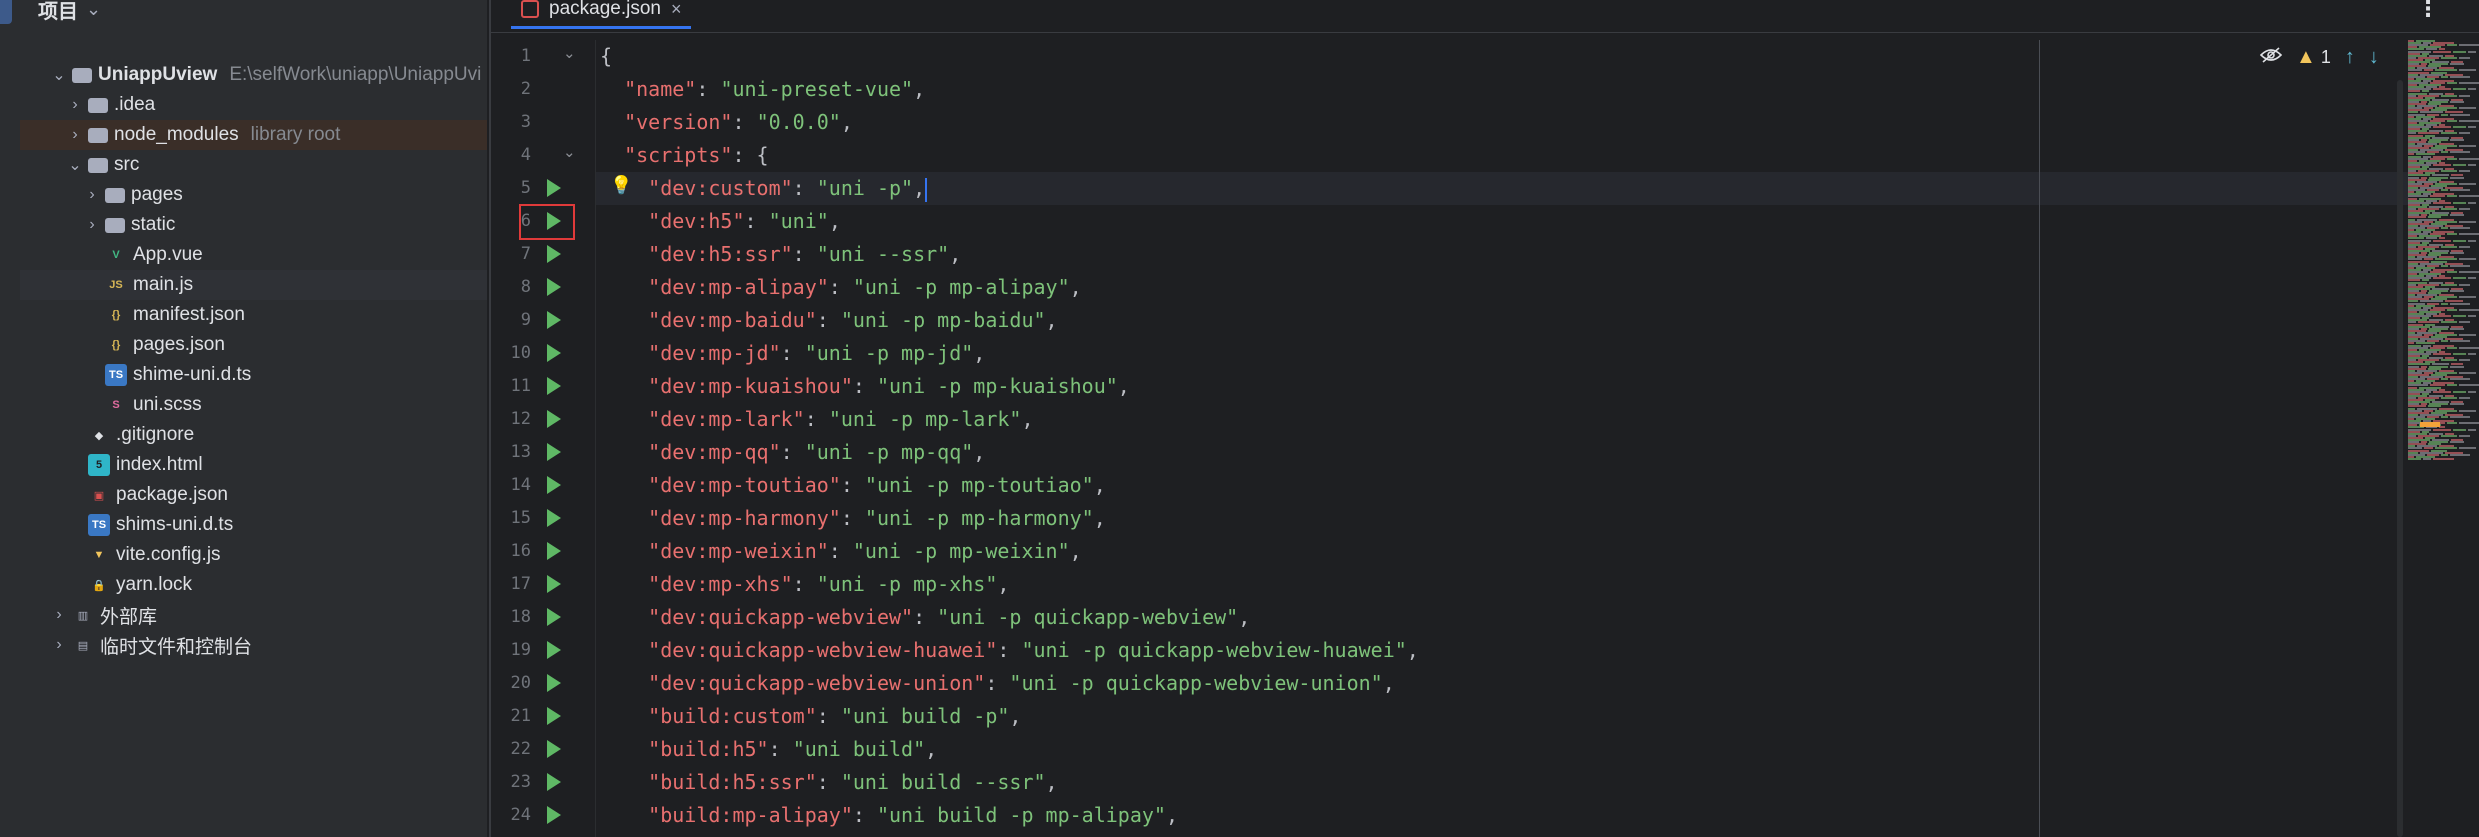 This screenshot has height=837, width=2479. Describe the element at coordinates (520, 782) in the screenshot. I see `line-number: 23` at that location.